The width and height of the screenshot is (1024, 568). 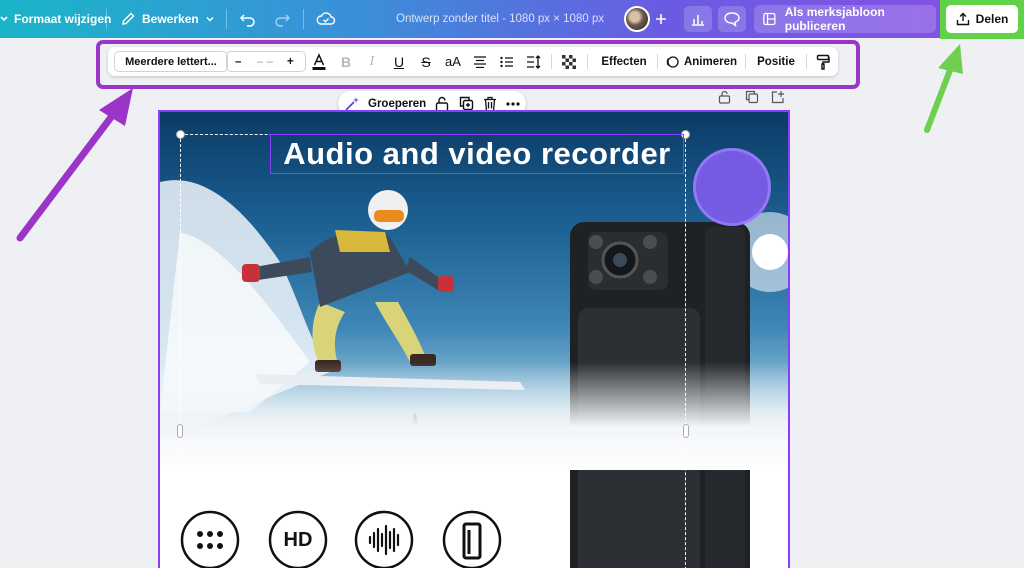 I want to click on animate-icon, so click(x=672, y=61).